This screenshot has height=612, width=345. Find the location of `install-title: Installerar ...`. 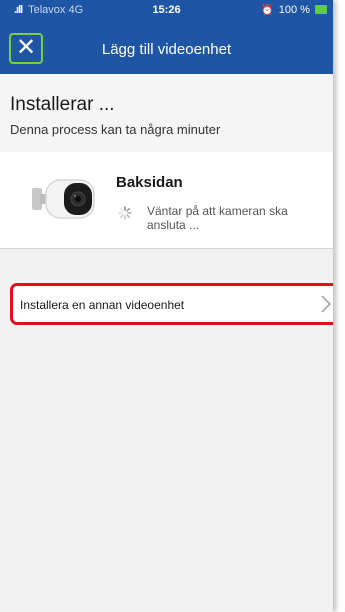

install-title: Installerar ... is located at coordinates (62, 104).